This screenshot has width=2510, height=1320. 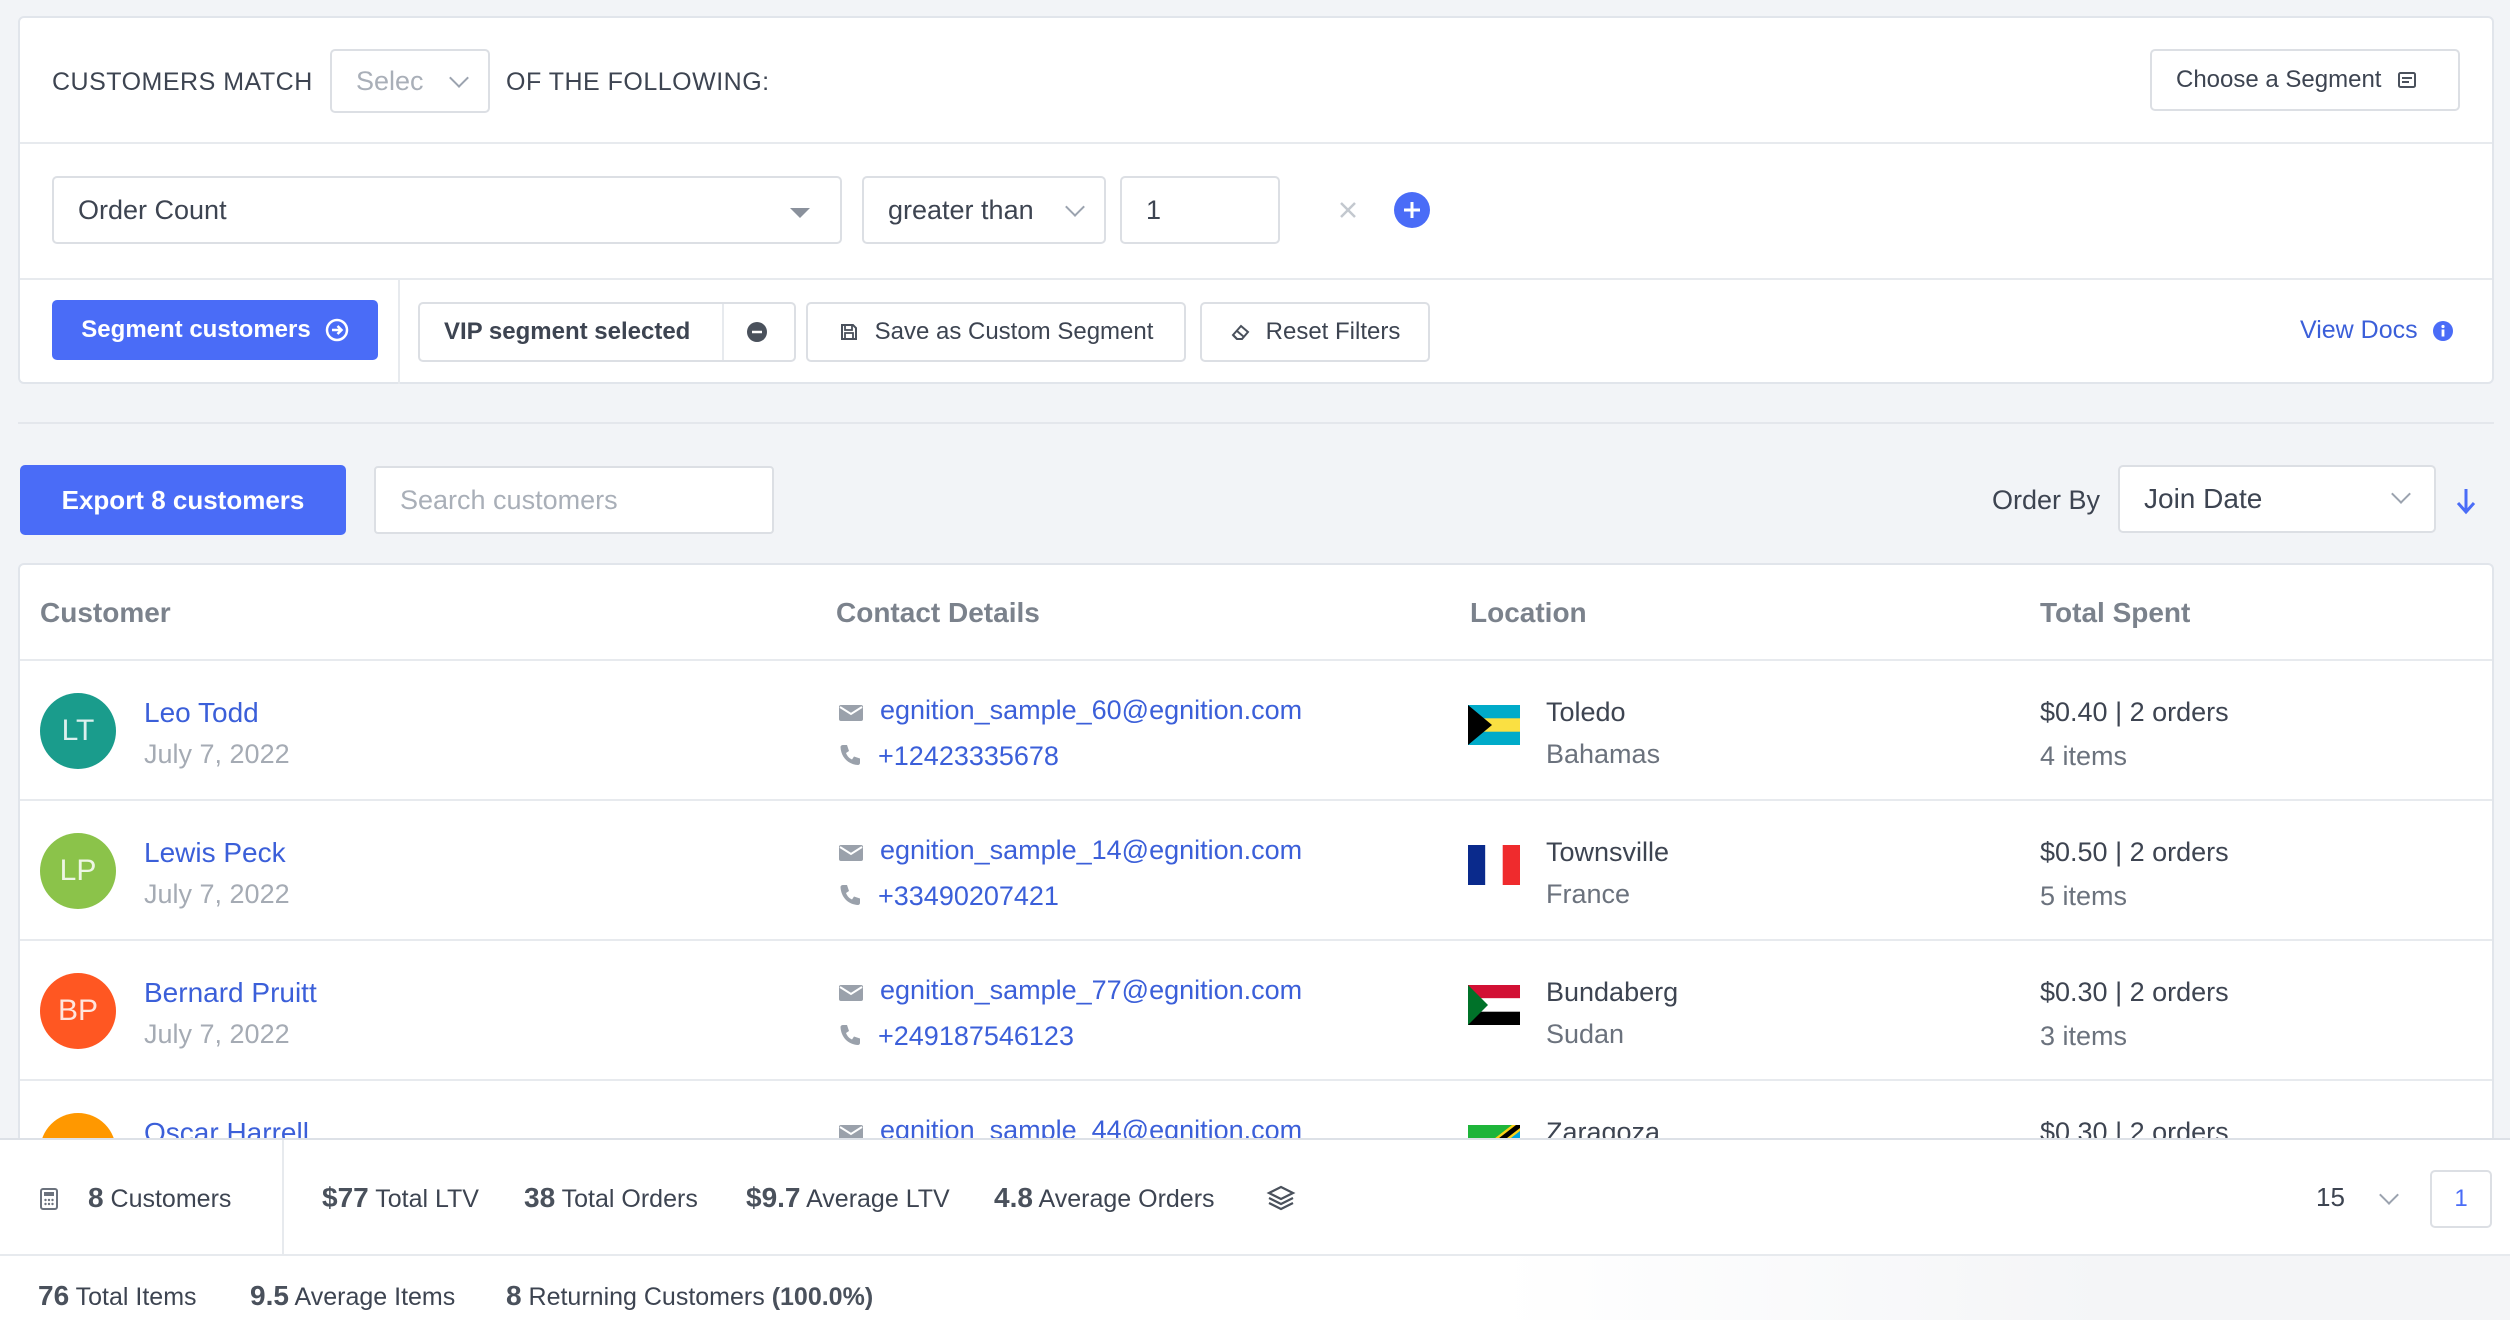 I want to click on of-following-label: OF THE FOLLOWING:, so click(x=638, y=82).